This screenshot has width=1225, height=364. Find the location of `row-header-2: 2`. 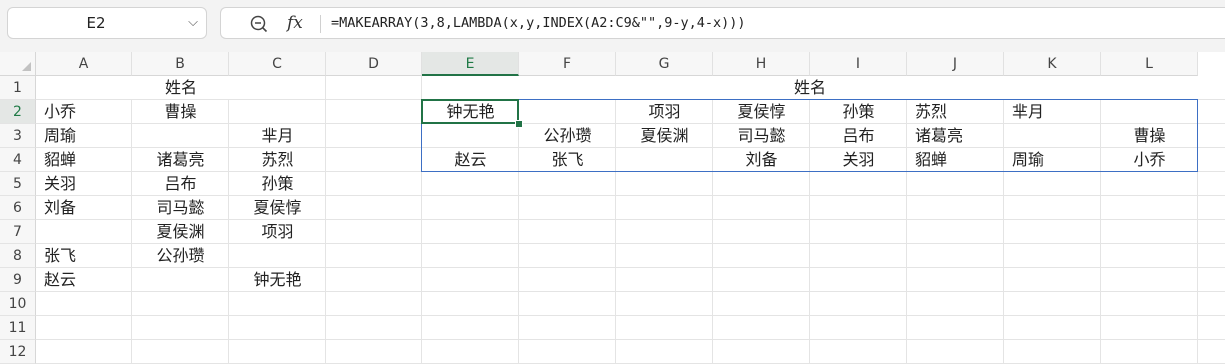

row-header-2: 2 is located at coordinates (18, 112).